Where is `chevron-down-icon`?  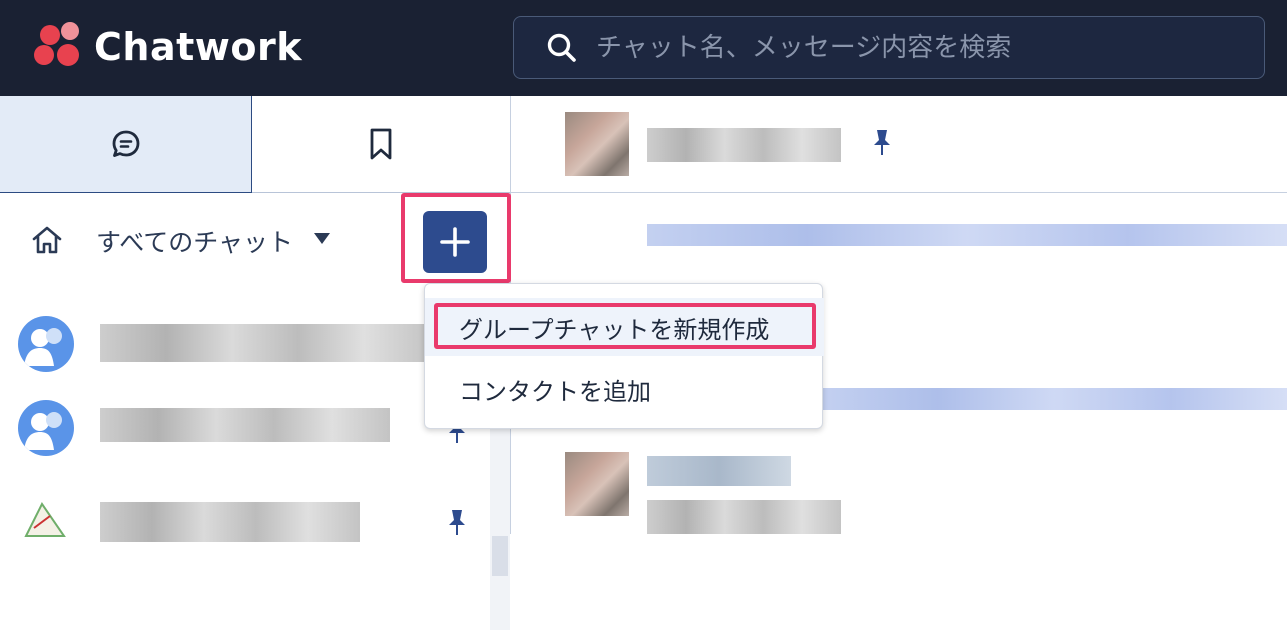 chevron-down-icon is located at coordinates (322, 238).